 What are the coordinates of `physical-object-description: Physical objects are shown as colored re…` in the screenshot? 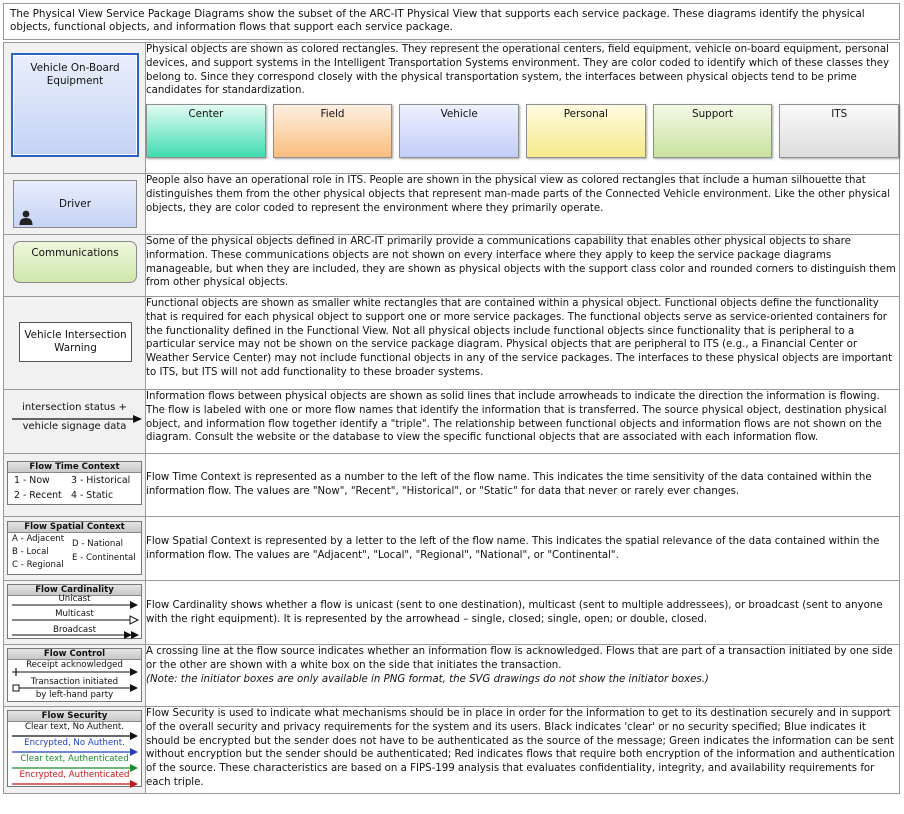 It's located at (518, 70).